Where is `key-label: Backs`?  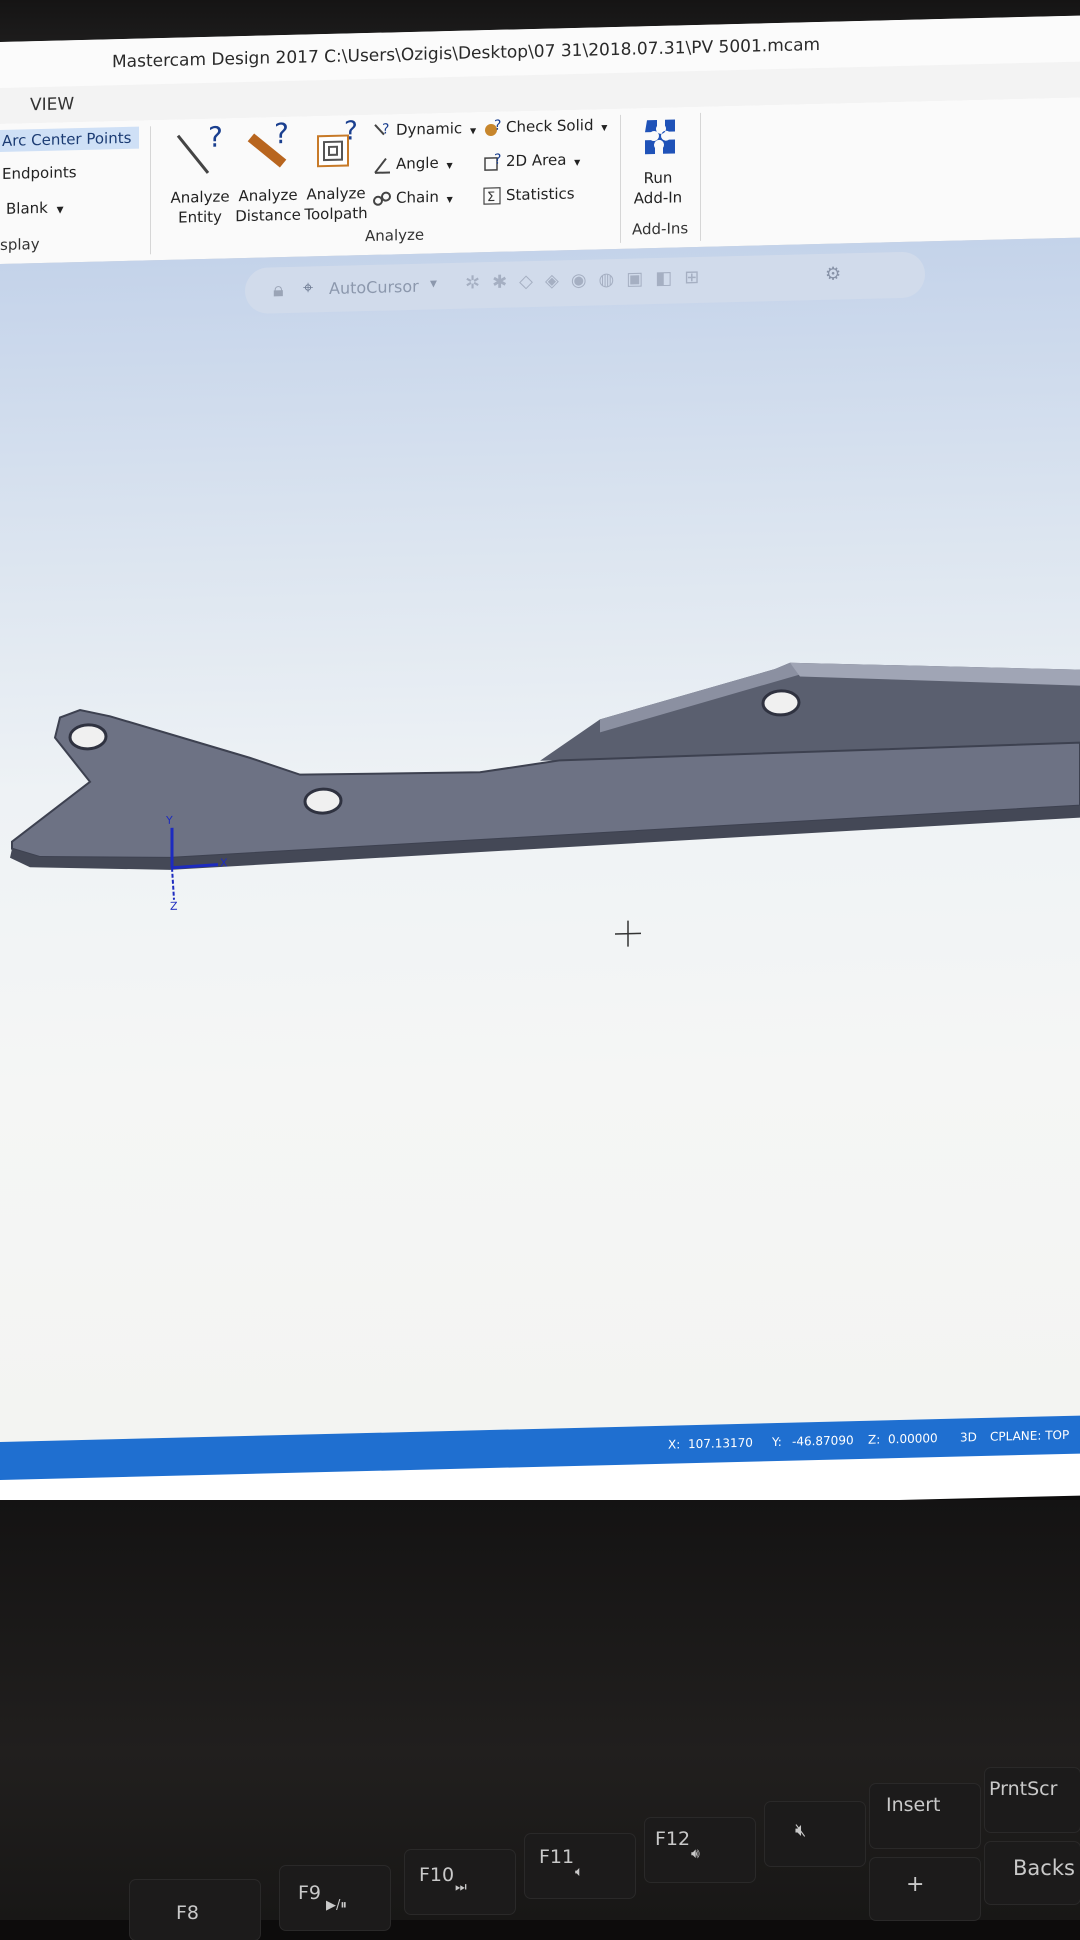 key-label: Backs is located at coordinates (1044, 1868).